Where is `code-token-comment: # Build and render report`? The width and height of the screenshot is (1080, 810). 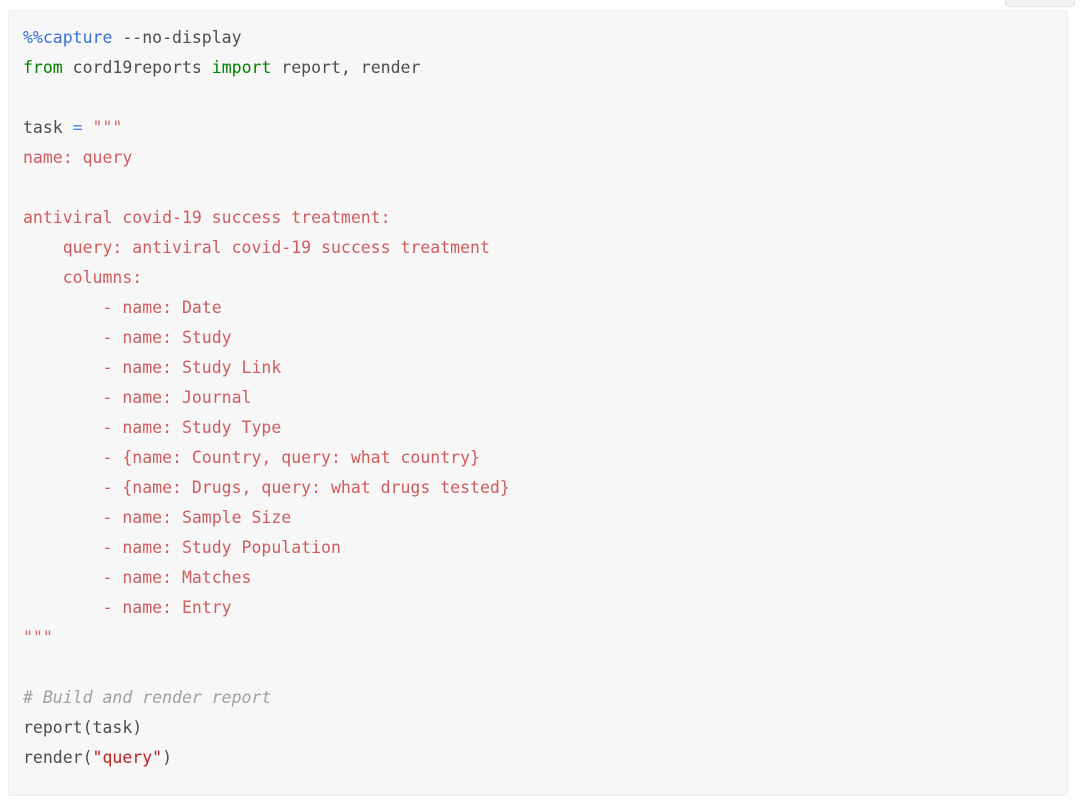 code-token-comment: # Build and render report is located at coordinates (147, 697).